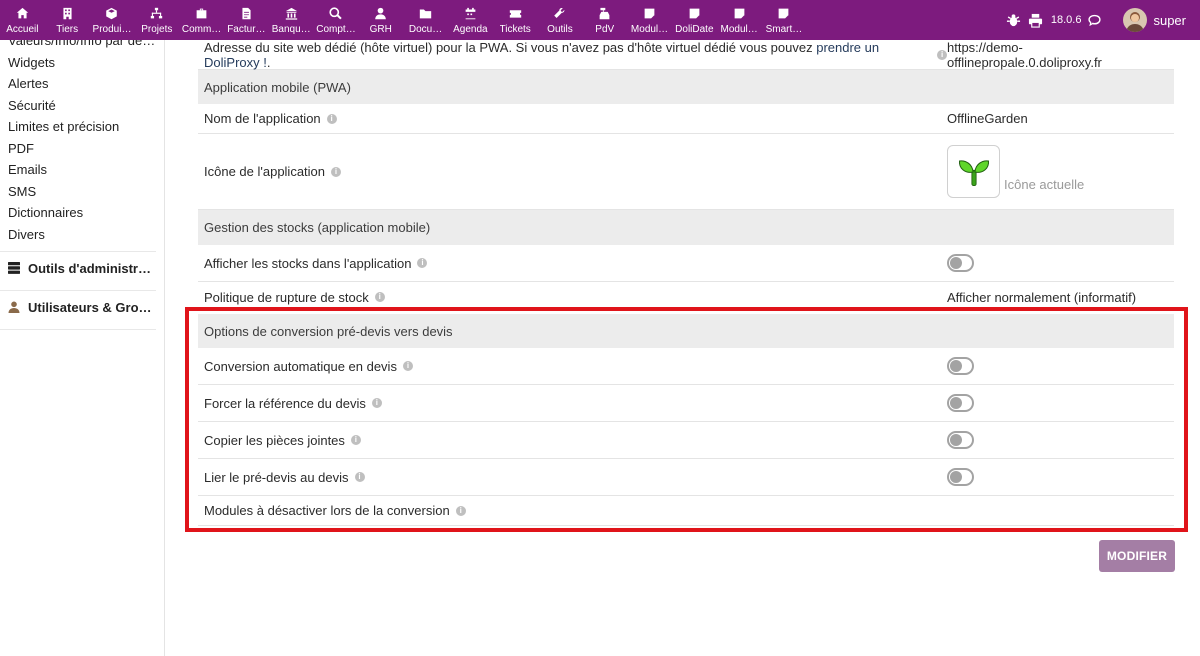  What do you see at coordinates (686, 227) in the screenshot?
I see `section-header-stock: Gestion des stocks (application mobile)` at bounding box center [686, 227].